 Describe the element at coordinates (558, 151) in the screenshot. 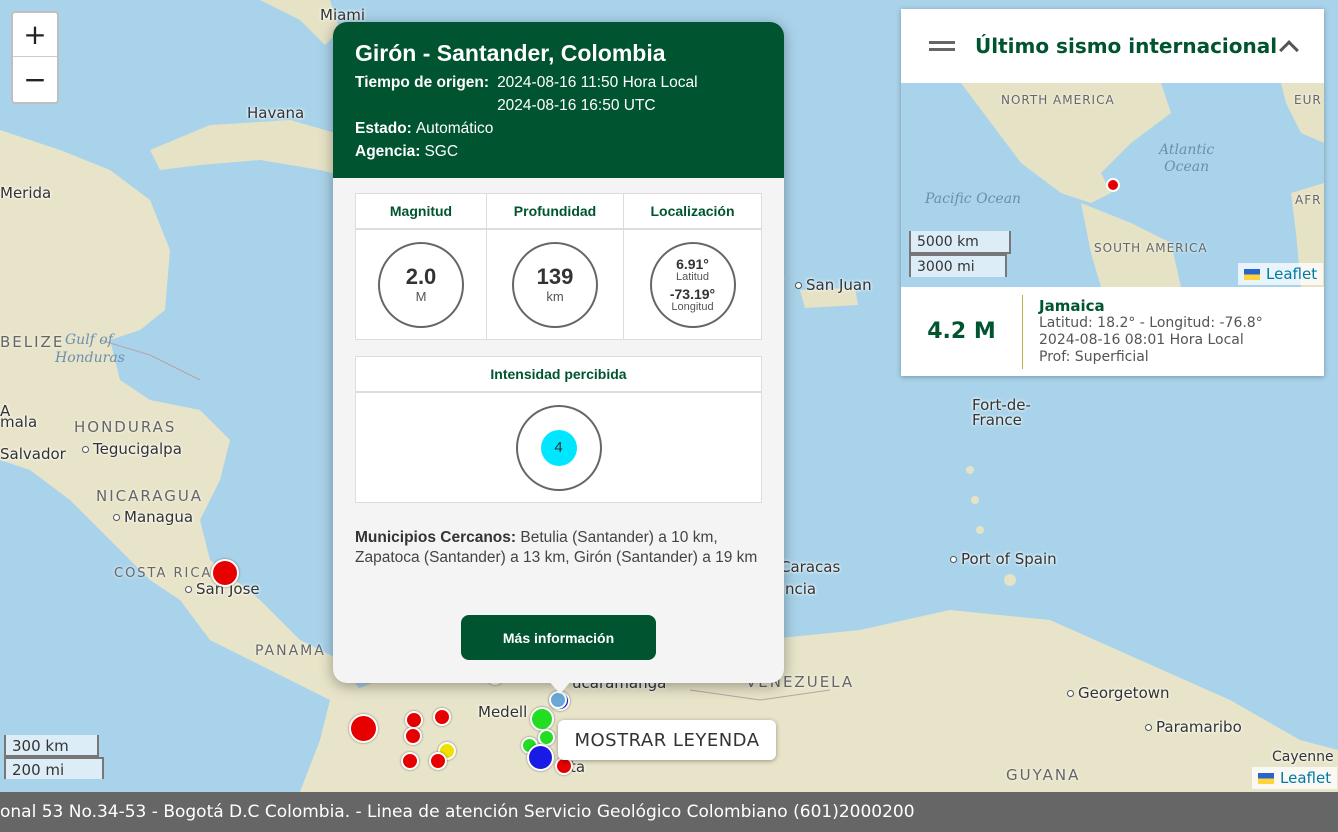

I see `agencia-row: Agencia: SGC` at that location.